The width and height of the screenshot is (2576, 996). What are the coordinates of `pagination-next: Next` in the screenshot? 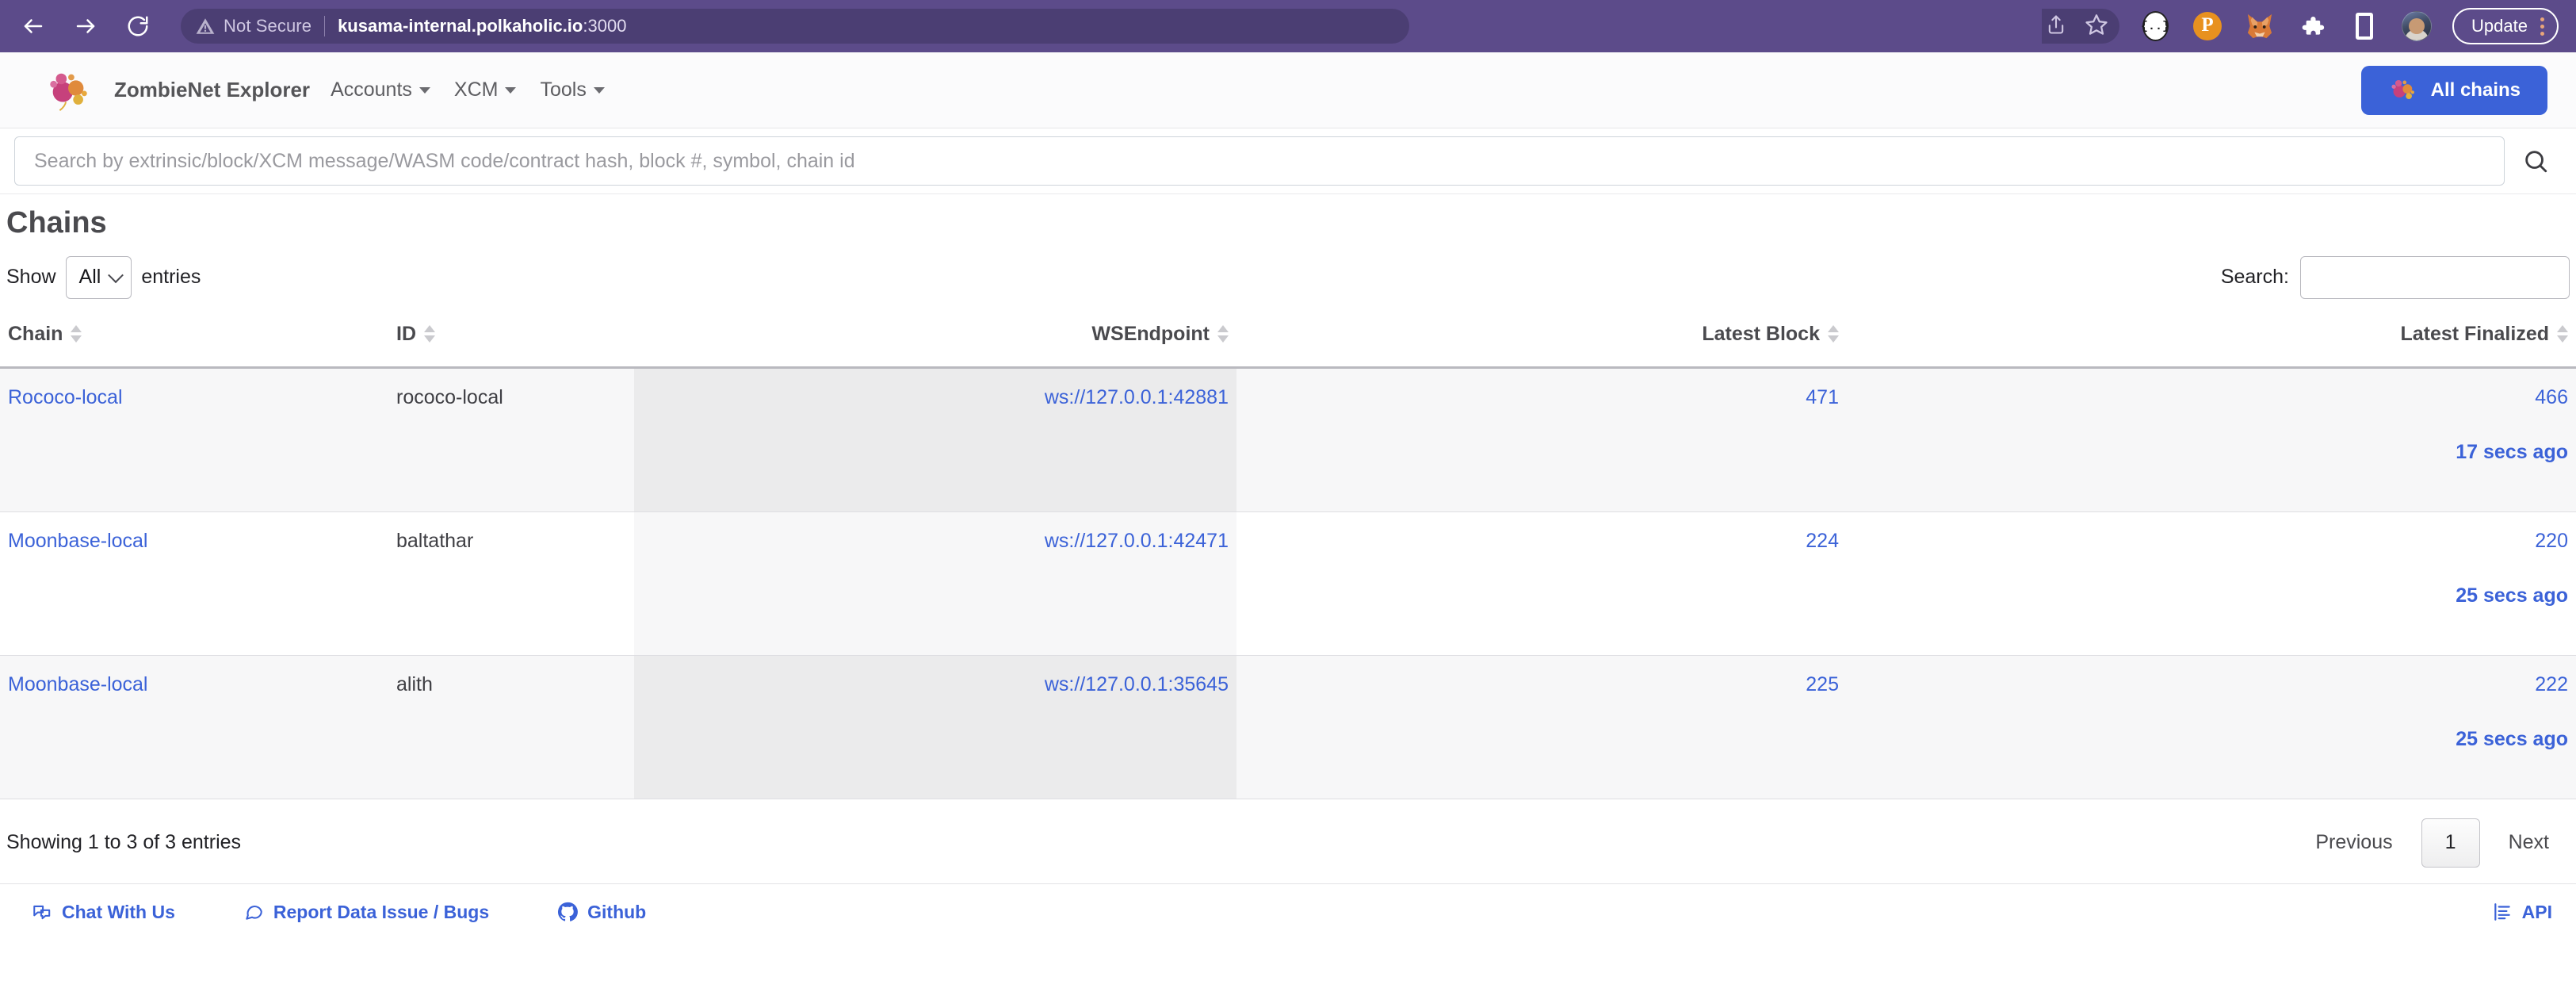 It's located at (2529, 843).